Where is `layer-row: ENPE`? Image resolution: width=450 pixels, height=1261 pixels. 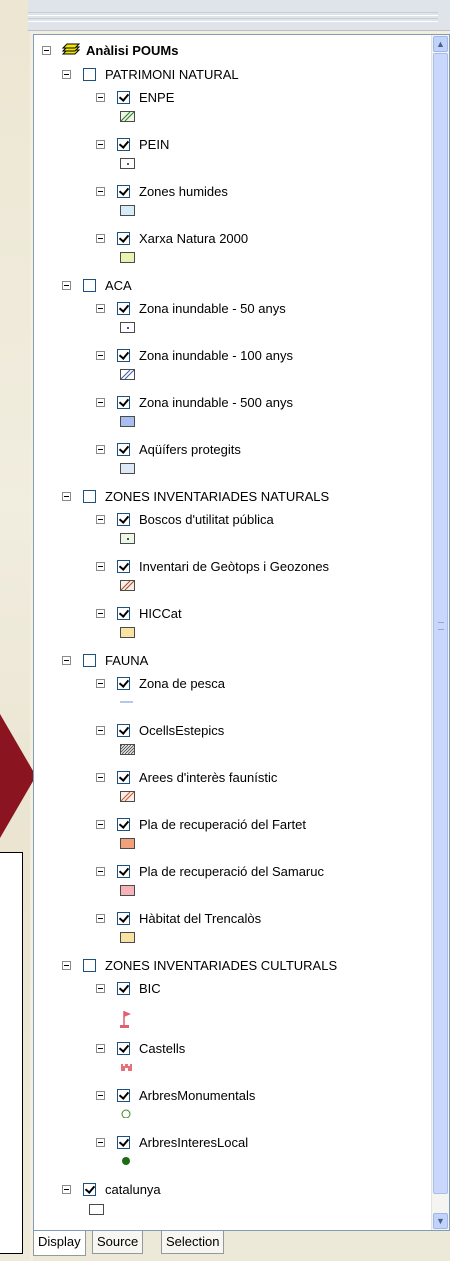
layer-row: ENPE is located at coordinates (224, 98).